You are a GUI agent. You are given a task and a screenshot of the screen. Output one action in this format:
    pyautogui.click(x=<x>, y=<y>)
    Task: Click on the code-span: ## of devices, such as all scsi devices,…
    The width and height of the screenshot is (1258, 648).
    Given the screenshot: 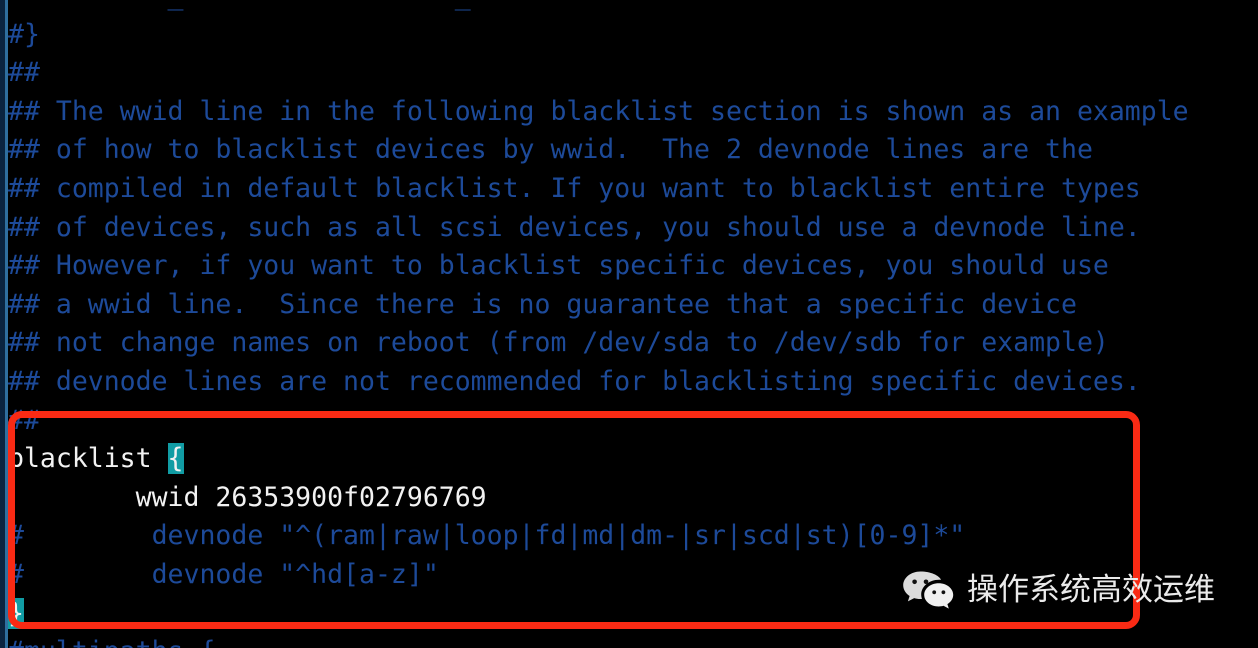 What is the action you would take?
    pyautogui.click(x=574, y=227)
    